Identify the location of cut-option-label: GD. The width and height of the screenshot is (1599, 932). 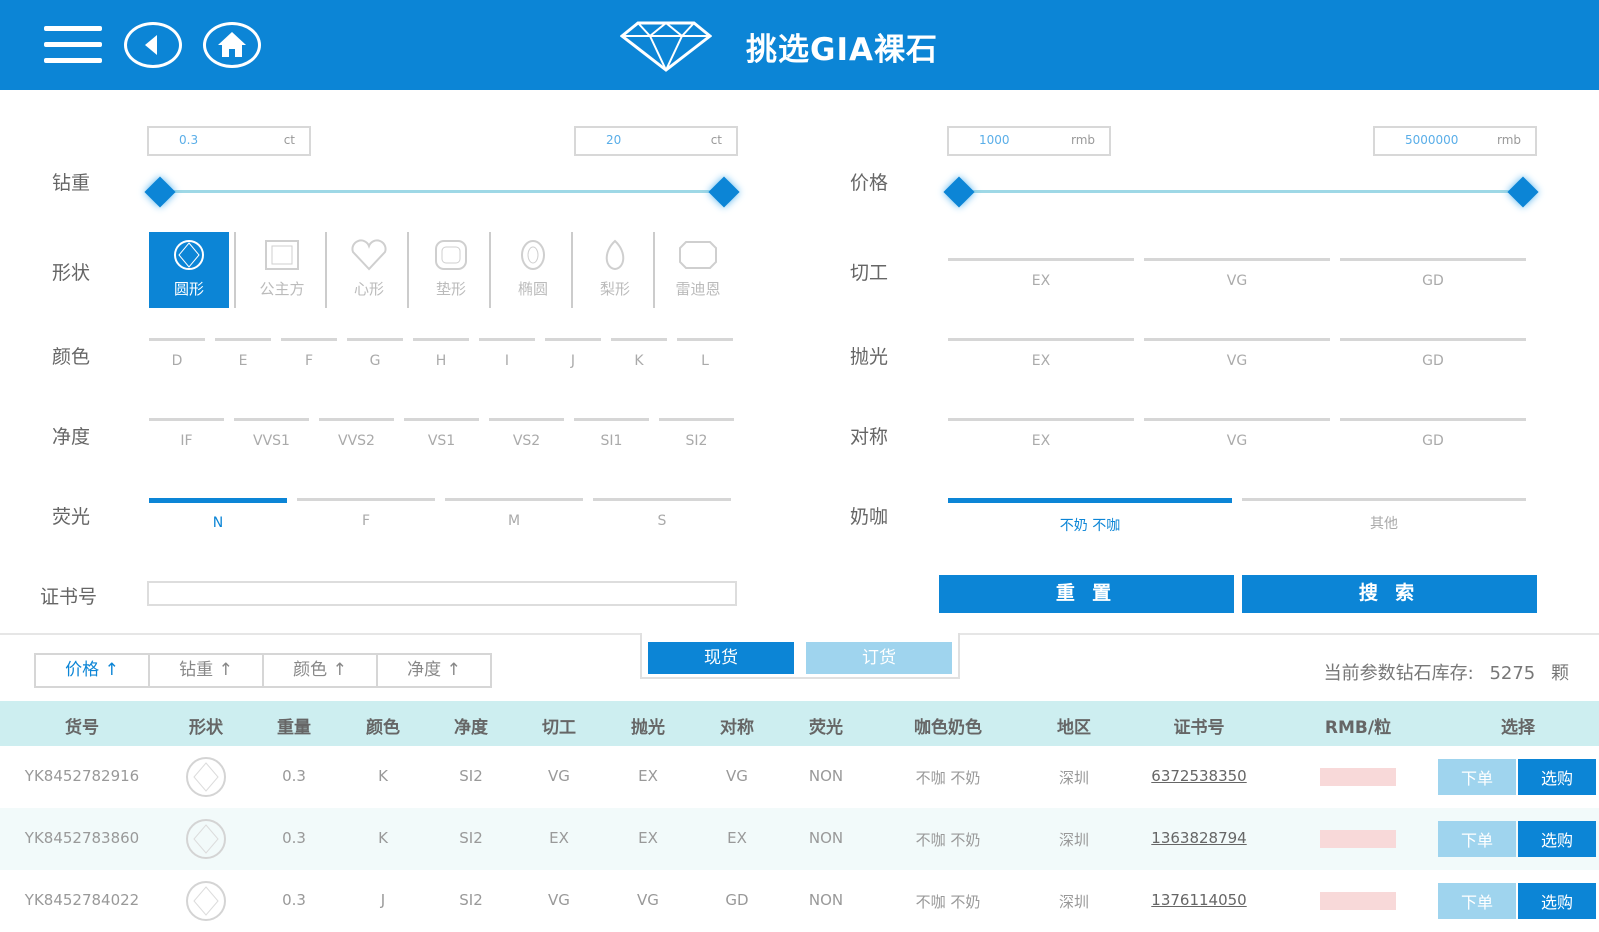
(1433, 281).